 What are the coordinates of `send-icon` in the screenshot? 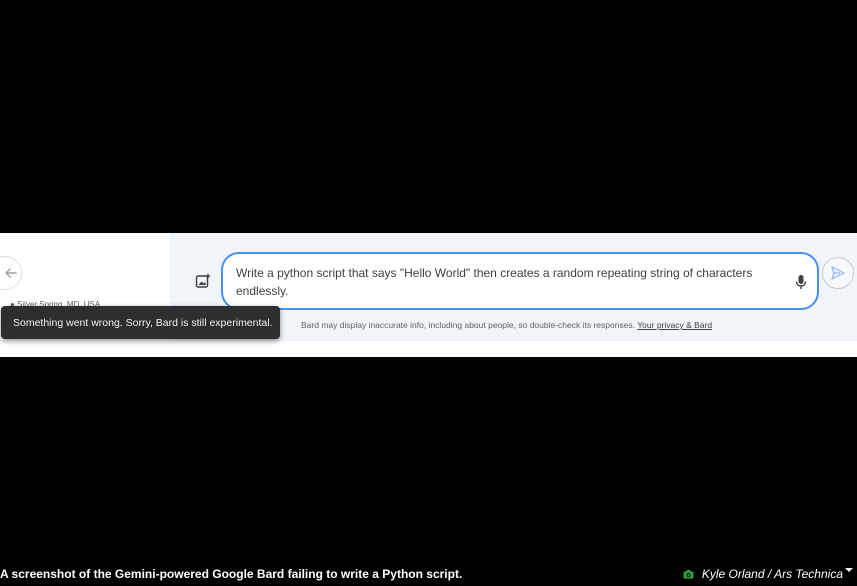 It's located at (838, 273).